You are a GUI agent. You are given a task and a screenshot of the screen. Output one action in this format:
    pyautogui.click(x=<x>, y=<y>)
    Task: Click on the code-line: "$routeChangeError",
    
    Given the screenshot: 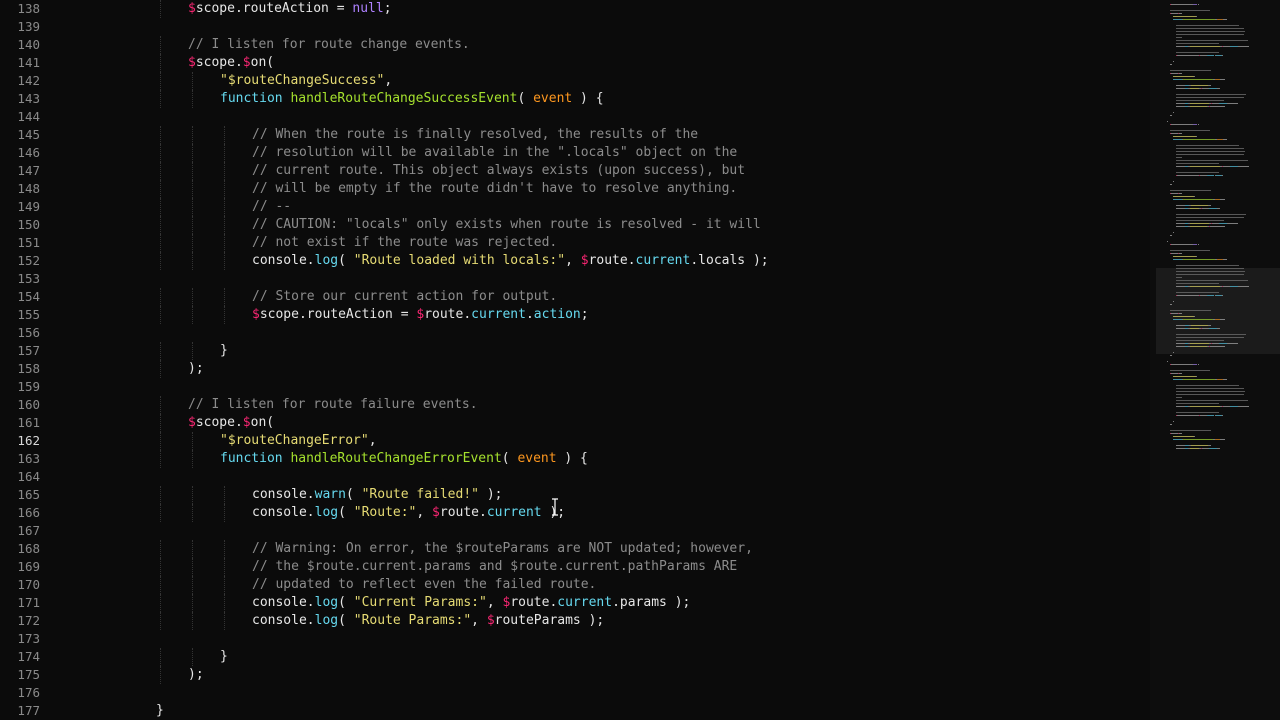 What is the action you would take?
    pyautogui.click(x=655, y=441)
    